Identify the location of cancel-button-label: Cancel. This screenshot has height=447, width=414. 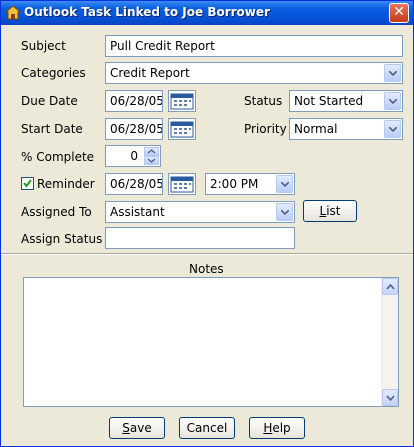
(207, 428).